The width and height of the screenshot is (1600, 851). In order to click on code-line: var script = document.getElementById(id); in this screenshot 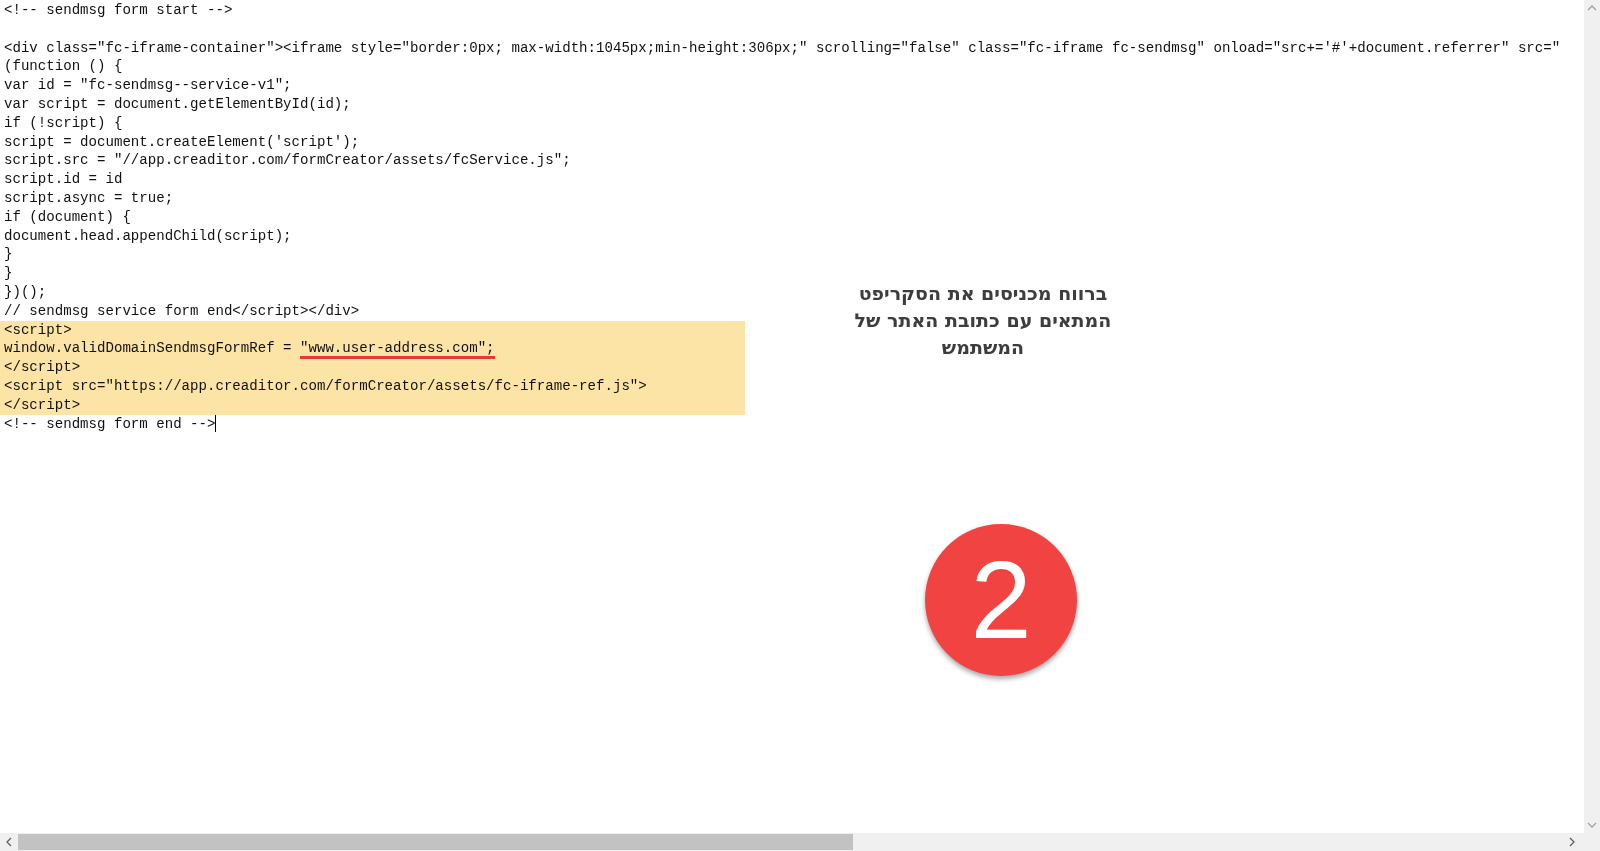, I will do `click(177, 104)`.